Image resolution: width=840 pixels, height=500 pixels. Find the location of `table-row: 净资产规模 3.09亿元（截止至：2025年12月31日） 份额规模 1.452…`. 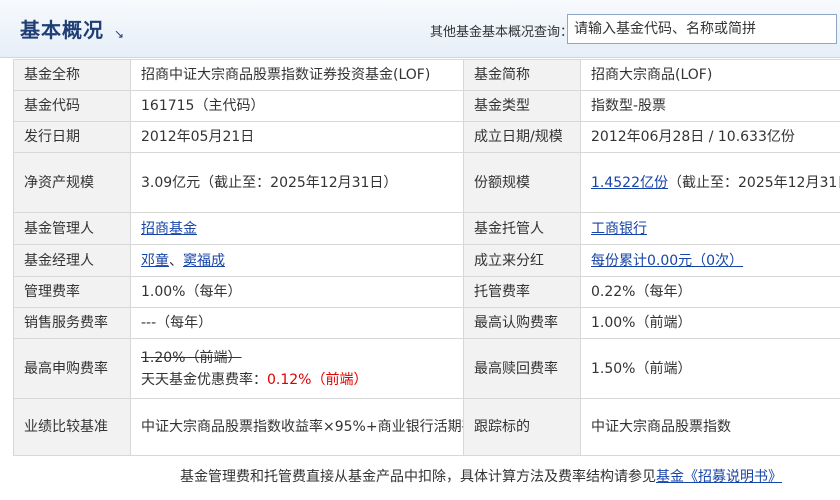

table-row: 净资产规模 3.09亿元（截止至：2025年12月31日） 份额规模 1.452… is located at coordinates (426, 182).